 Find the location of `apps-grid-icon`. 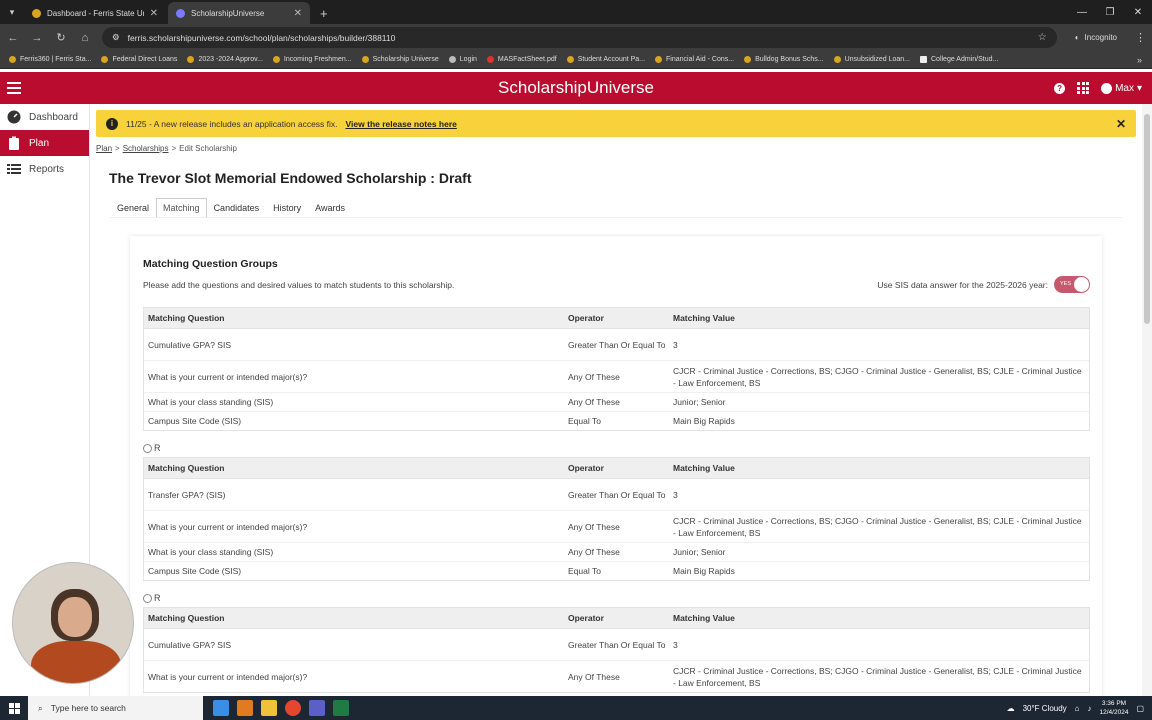

apps-grid-icon is located at coordinates (1083, 88).